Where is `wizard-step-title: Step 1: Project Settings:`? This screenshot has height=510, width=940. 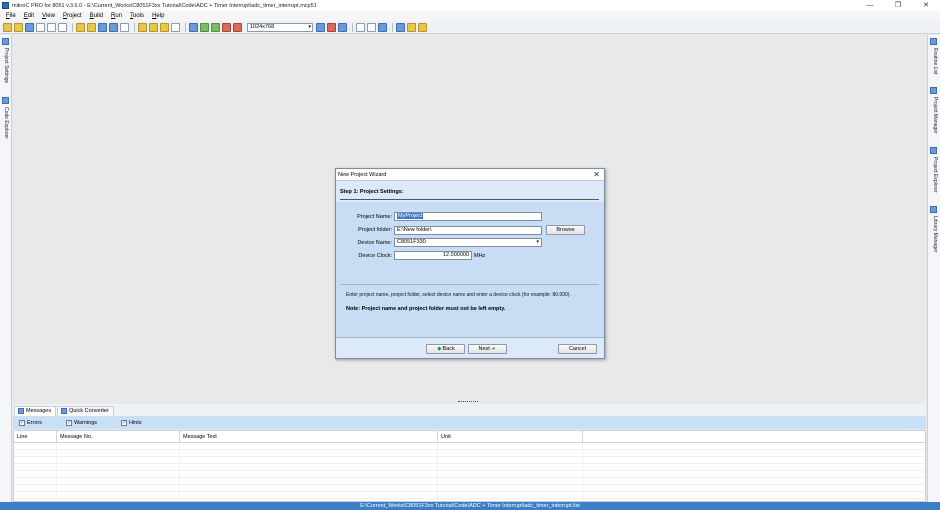 wizard-step-title: Step 1: Project Settings: is located at coordinates (372, 192).